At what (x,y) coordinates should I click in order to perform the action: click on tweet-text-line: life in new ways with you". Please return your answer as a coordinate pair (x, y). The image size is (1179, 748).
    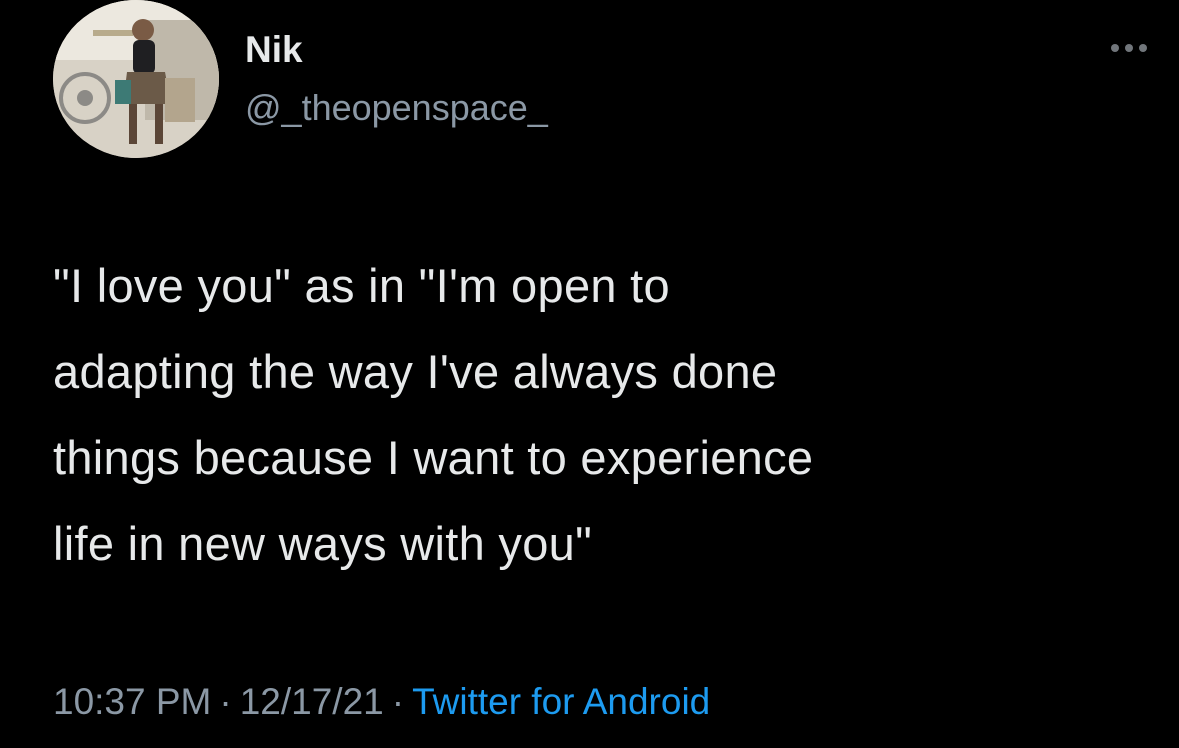
    Looking at the image, I should click on (323, 543).